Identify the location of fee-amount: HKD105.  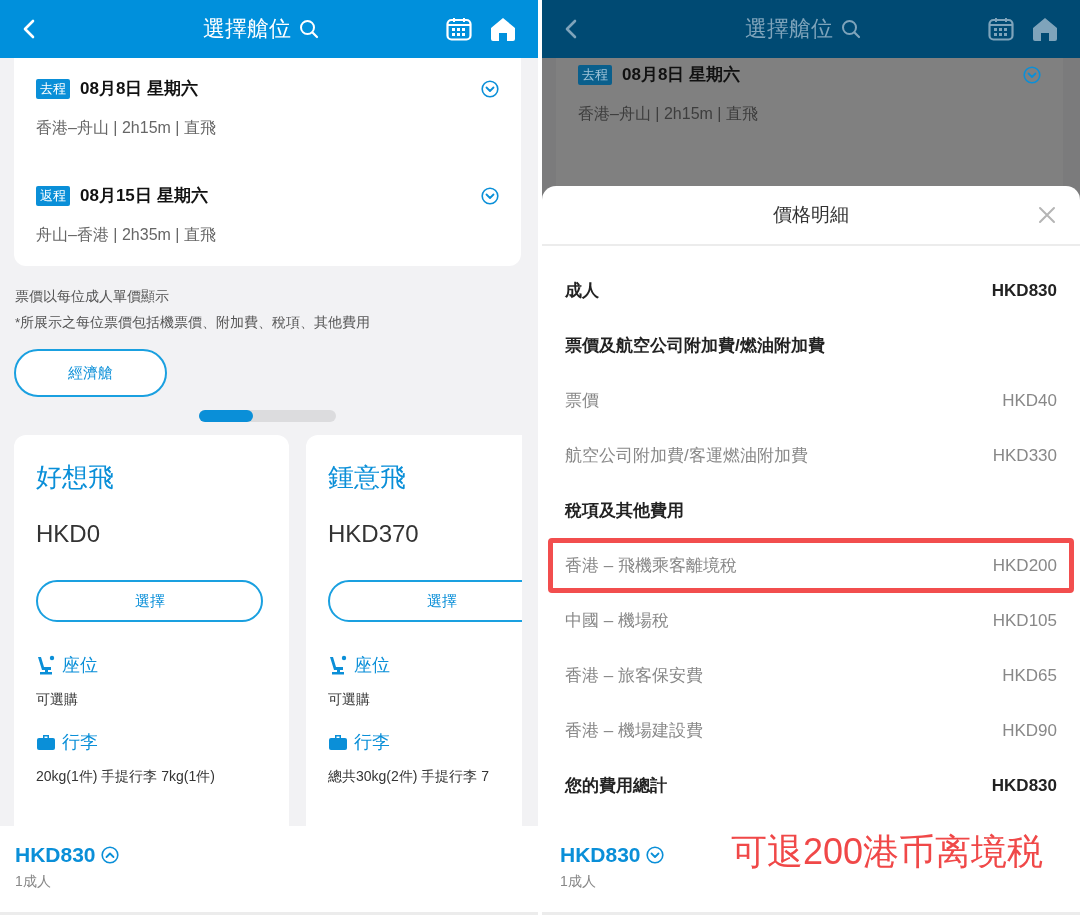
(1024, 620).